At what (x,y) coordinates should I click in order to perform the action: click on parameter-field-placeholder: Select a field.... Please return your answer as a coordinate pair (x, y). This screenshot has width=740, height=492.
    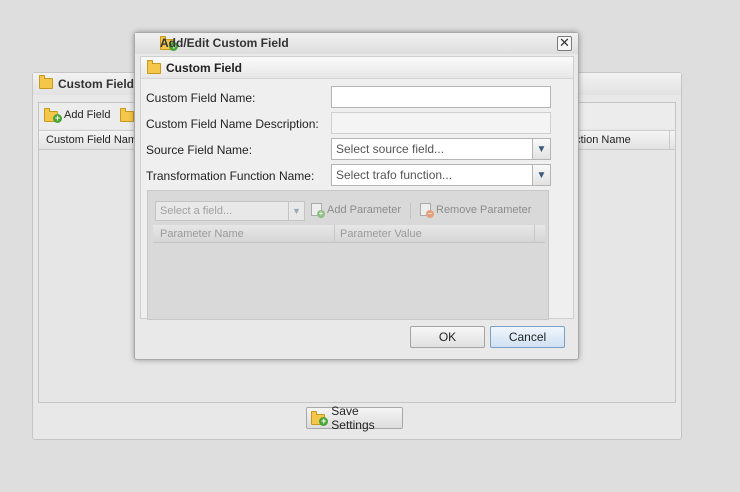
    Looking at the image, I should click on (196, 211).